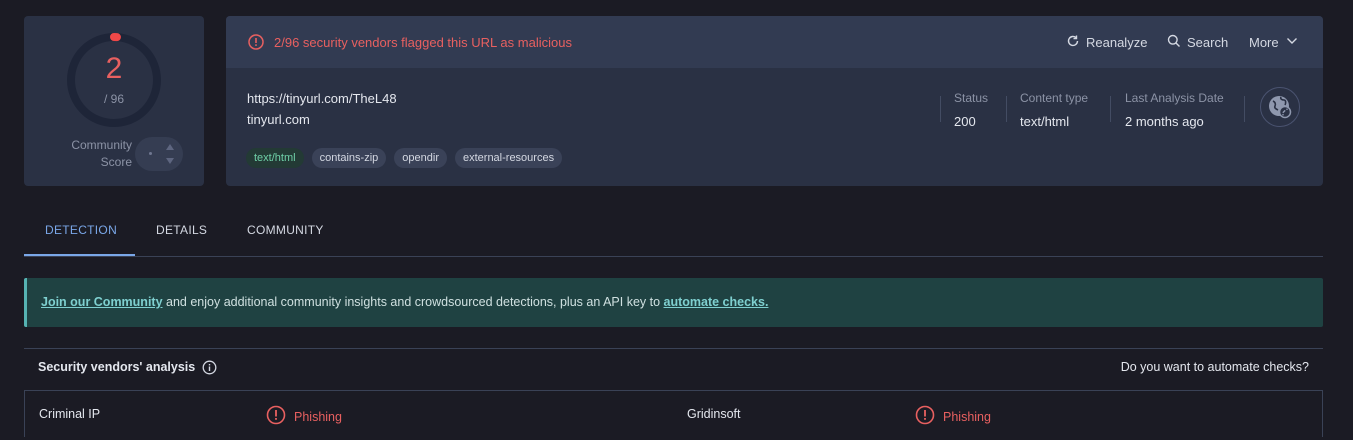 The image size is (1353, 440). I want to click on analyzed-host: tinyurl.com, so click(278, 119).